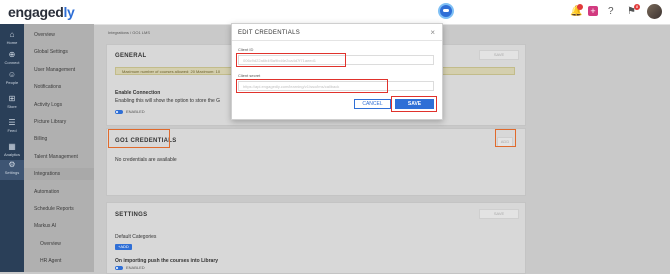  I want to click on inbox-count-badge: 8, so click(637, 7).